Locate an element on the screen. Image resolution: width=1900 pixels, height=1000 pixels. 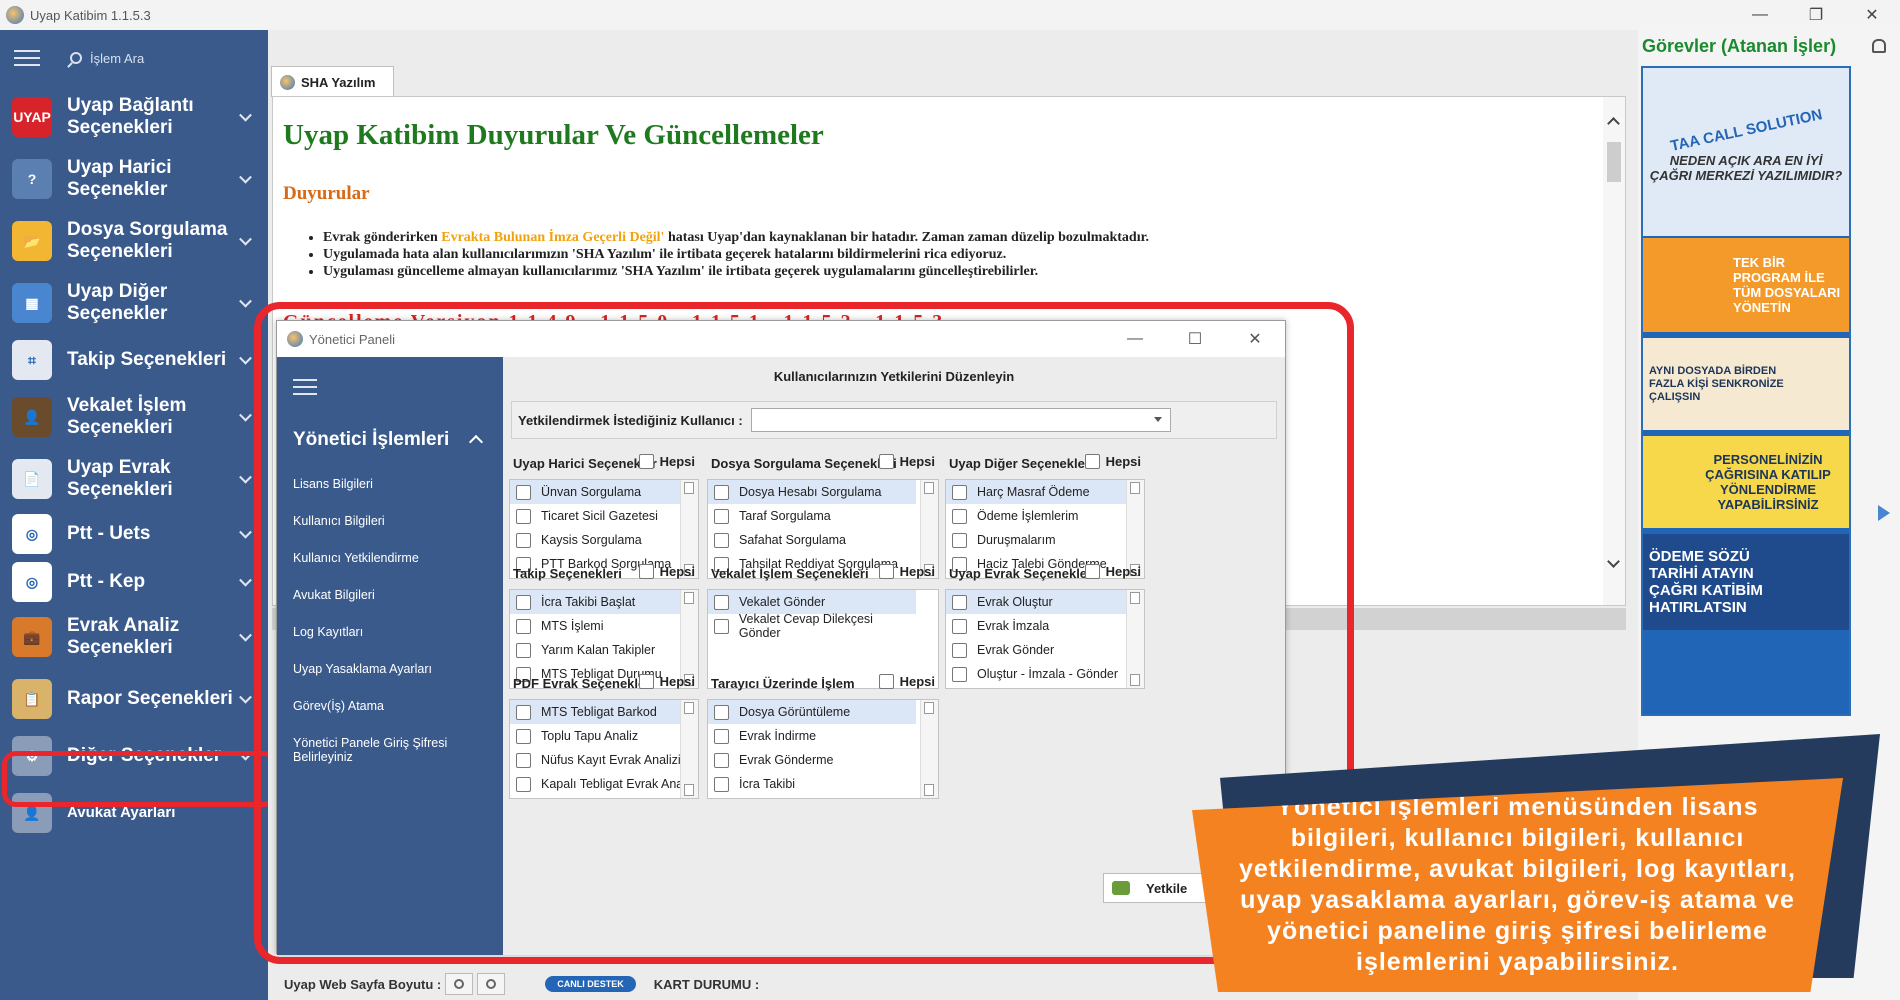
sidebar-item-label: Uyap Evrak Seçenekleri is located at coordinates (120, 478).